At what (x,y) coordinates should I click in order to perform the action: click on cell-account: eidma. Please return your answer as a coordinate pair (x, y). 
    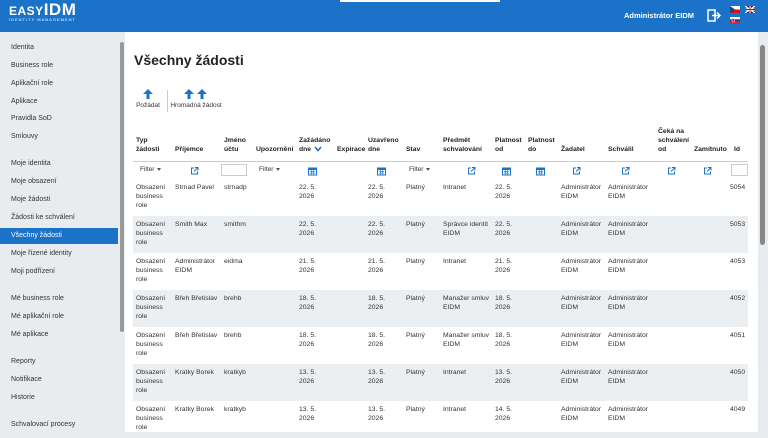
    Looking at the image, I should click on (233, 261).